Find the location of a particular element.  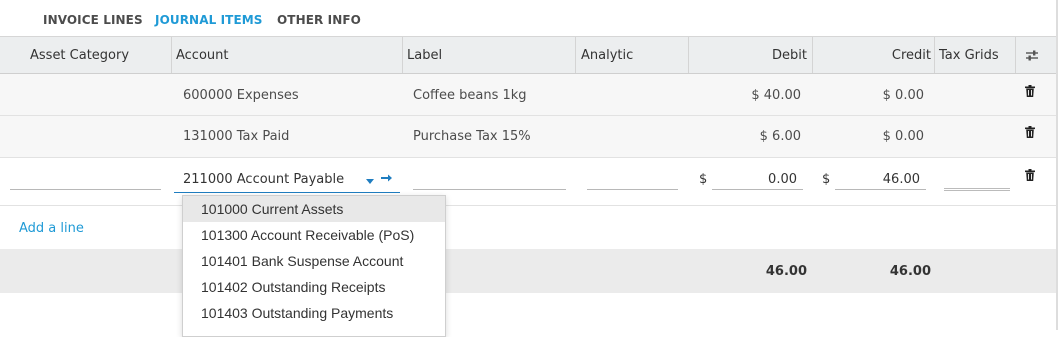

tab-other-info: OTHER INFO is located at coordinates (319, 20).